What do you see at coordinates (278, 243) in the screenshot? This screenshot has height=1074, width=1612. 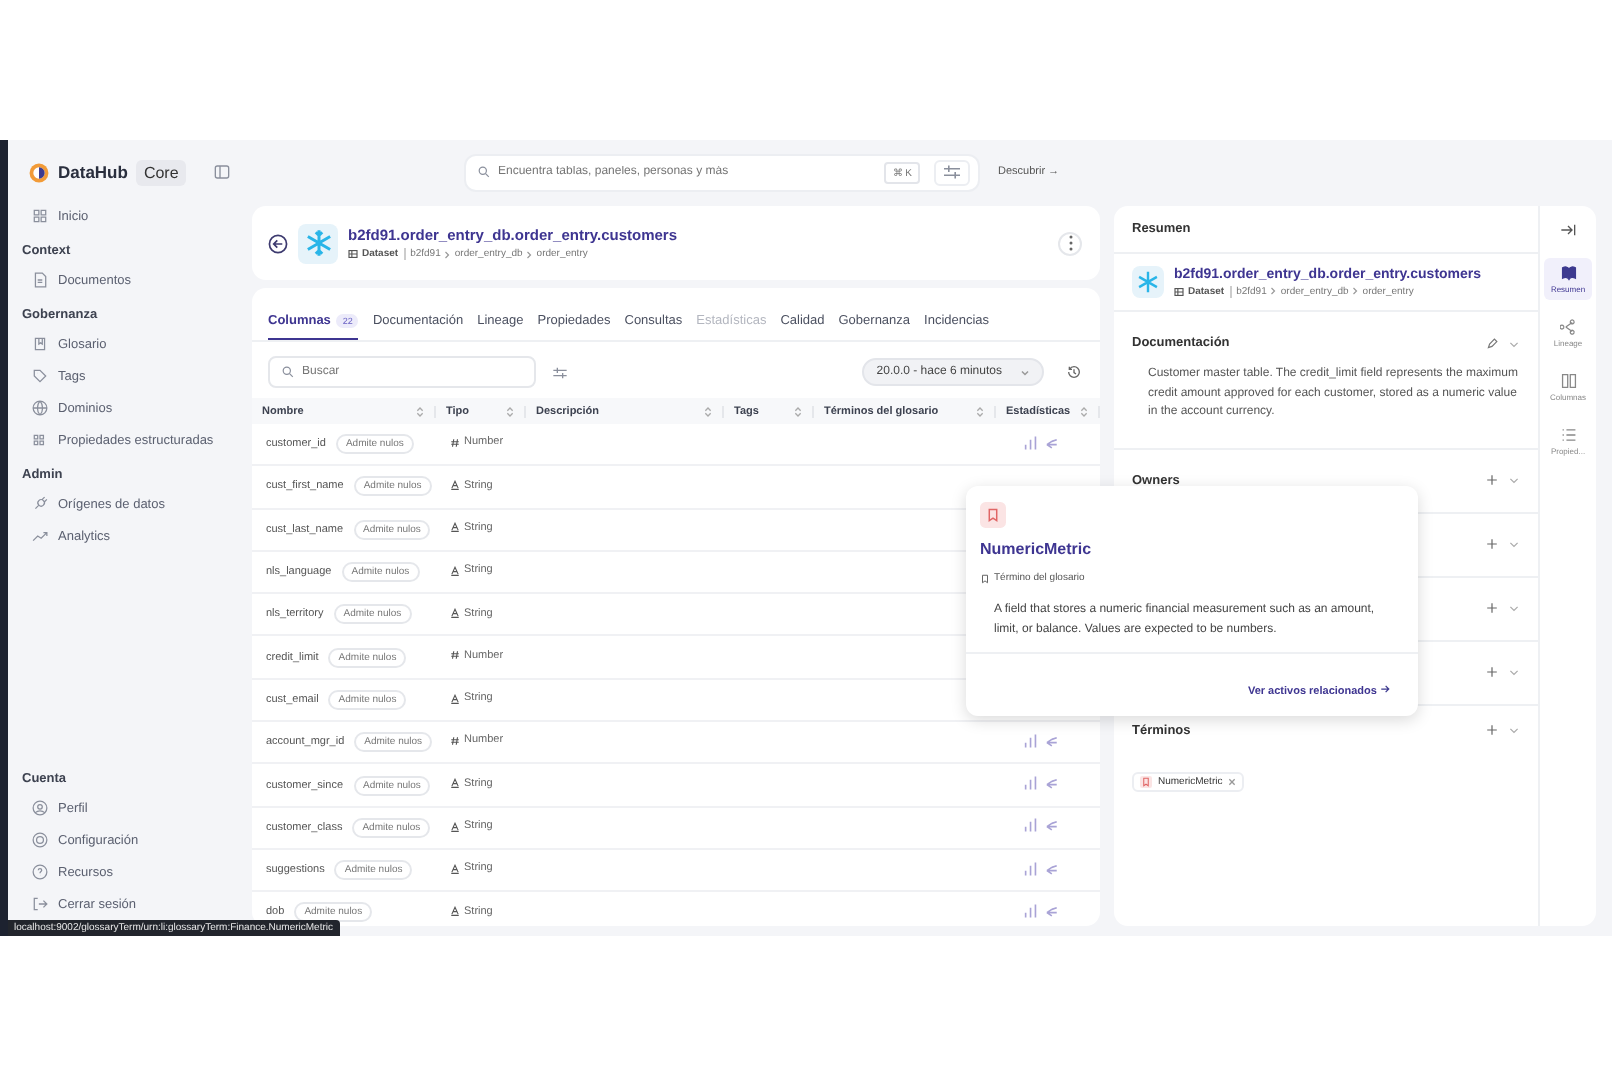 I see `back-icon` at bounding box center [278, 243].